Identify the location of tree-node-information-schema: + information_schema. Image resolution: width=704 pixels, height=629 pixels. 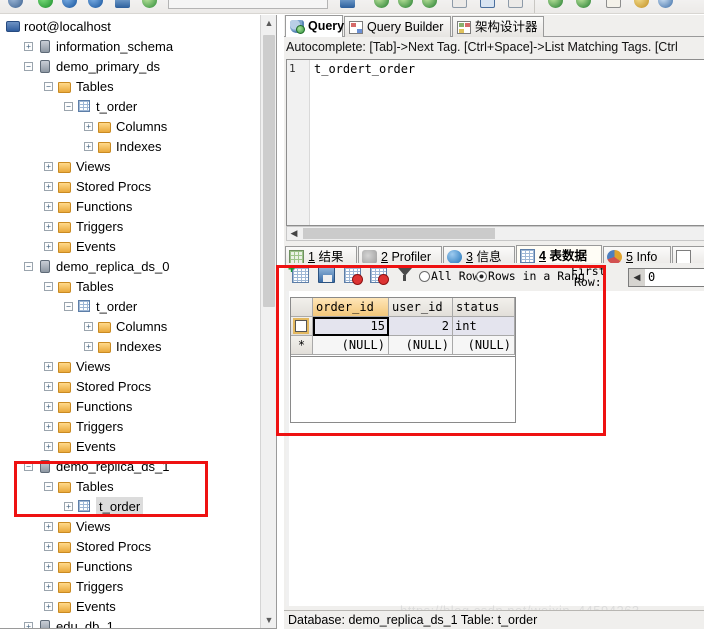
(130, 47).